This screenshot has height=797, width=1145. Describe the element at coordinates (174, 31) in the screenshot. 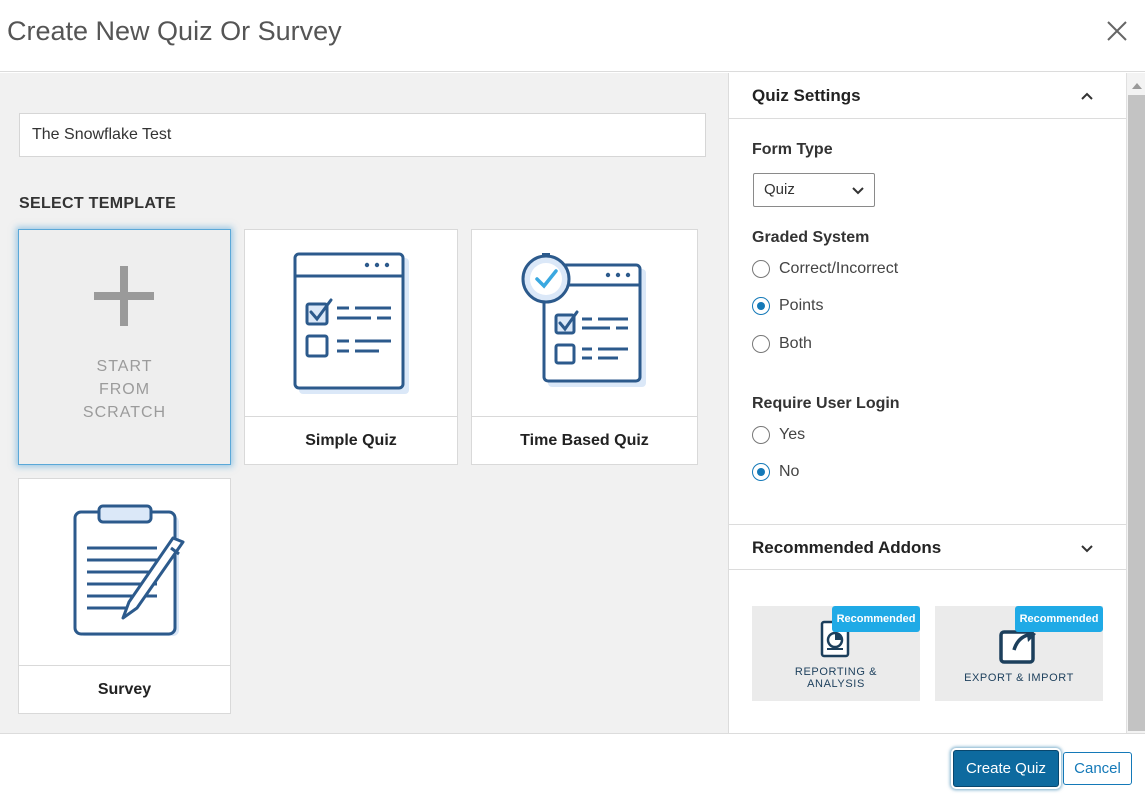

I see `dialog-title: Create New Quiz Or Survey` at that location.